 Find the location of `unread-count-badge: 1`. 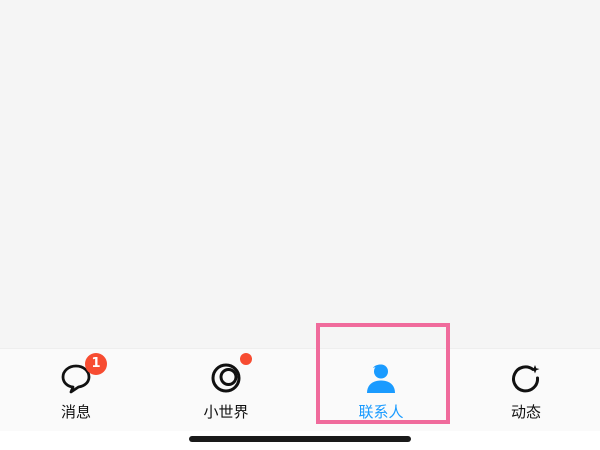

unread-count-badge: 1 is located at coordinates (96, 364).